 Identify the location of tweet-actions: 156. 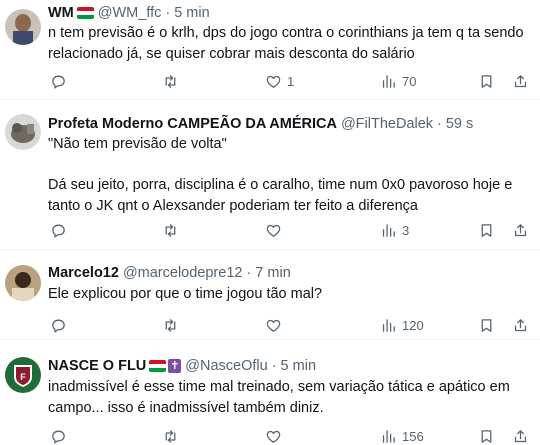
(285, 435).